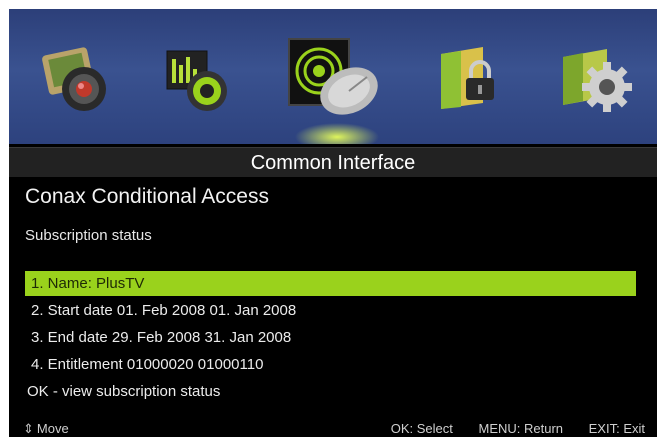 The height and width of the screenshot is (440, 662). What do you see at coordinates (421, 428) in the screenshot?
I see `select-hint: OK: Select` at bounding box center [421, 428].